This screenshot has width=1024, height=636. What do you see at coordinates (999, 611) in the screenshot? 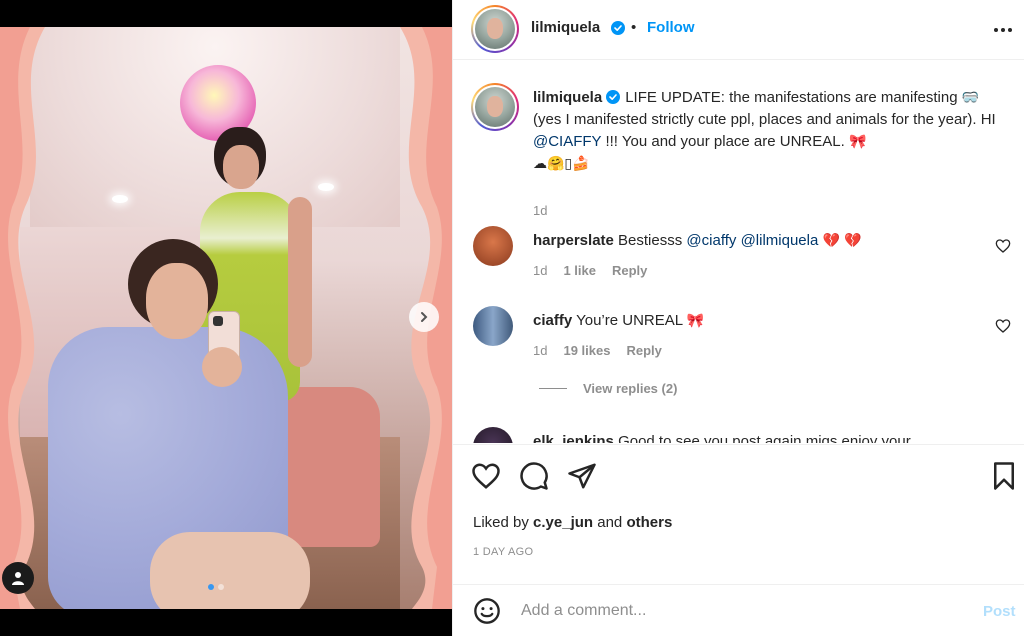
I see `post-comment-button: Post` at bounding box center [999, 611].